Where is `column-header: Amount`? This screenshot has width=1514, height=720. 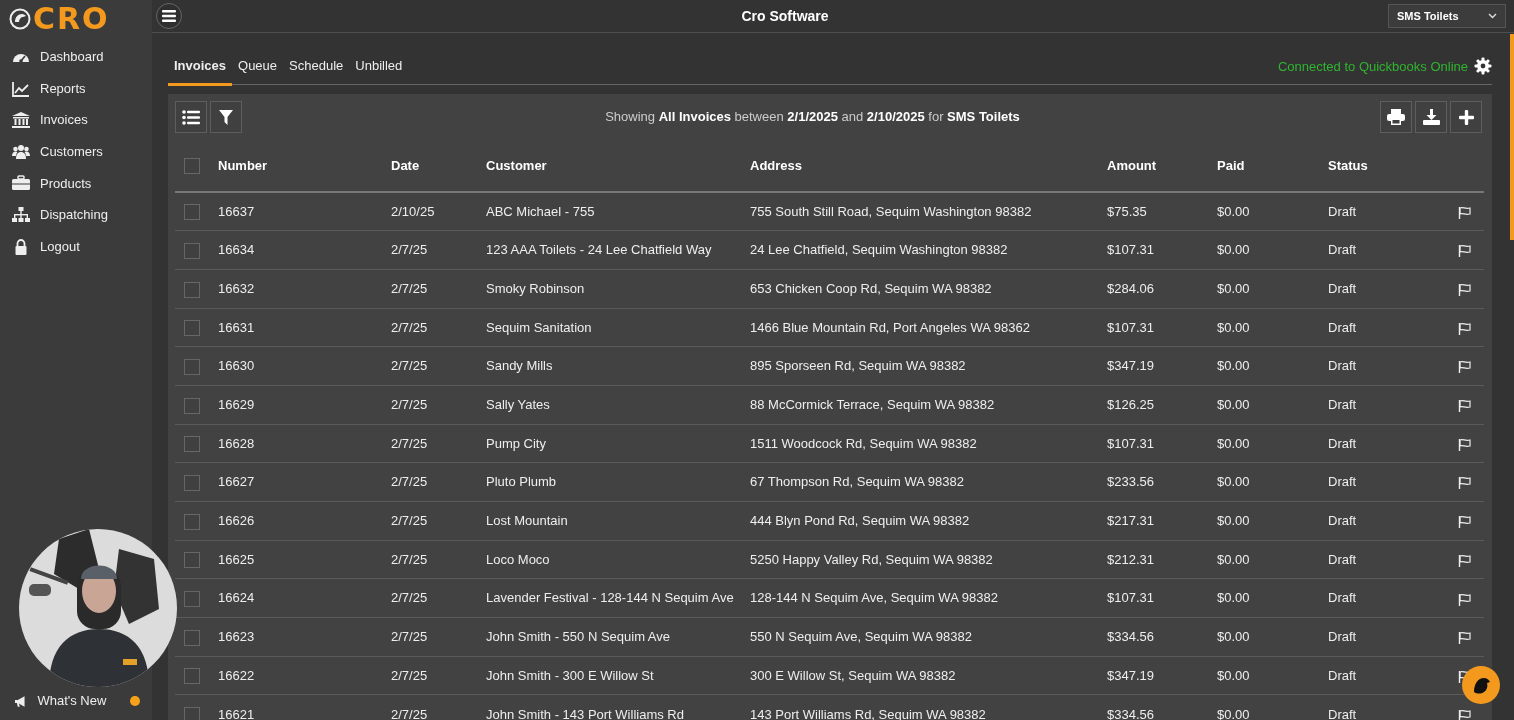 column-header: Amount is located at coordinates (1132, 165).